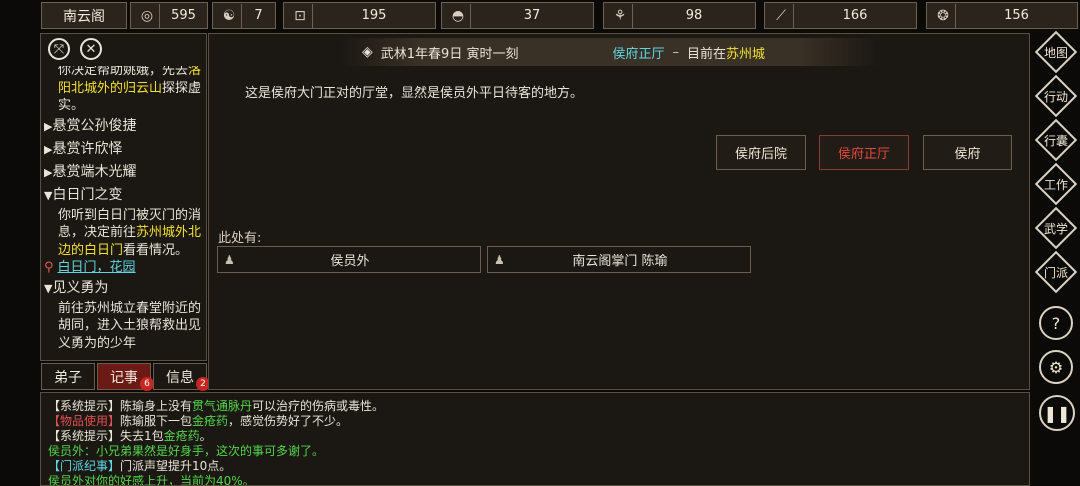 The image size is (1080, 486). Describe the element at coordinates (120, 406) in the screenshot. I see `log-text: 【系统提示】陈瑜身上没有` at that location.